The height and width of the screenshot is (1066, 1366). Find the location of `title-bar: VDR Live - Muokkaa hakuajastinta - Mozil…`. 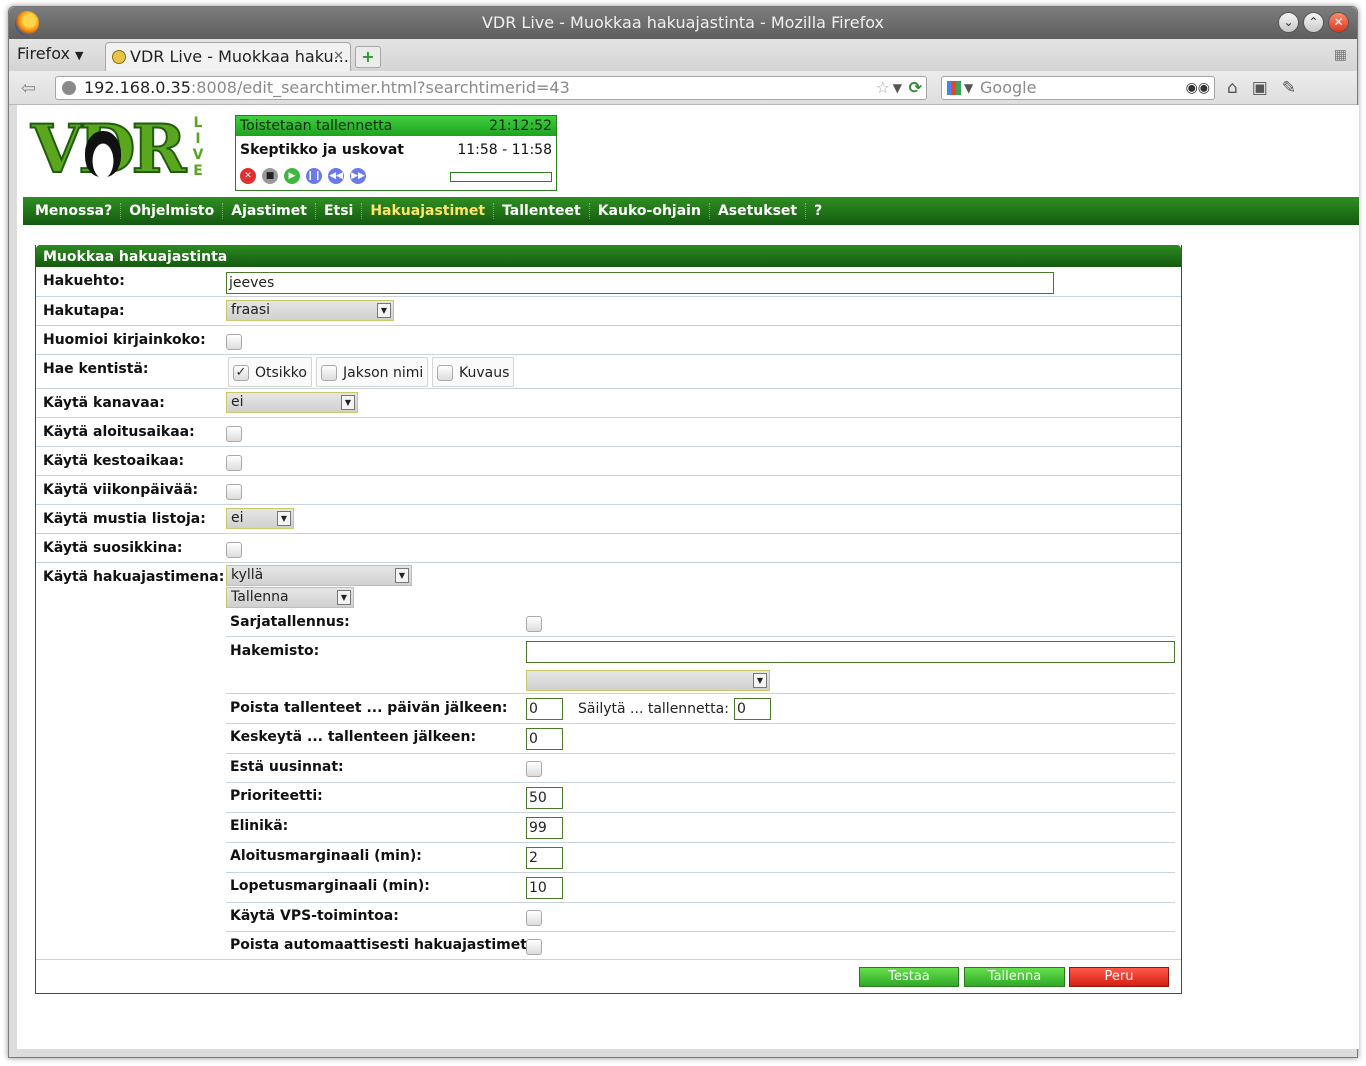

title-bar: VDR Live - Muokkaa hakuajastinta - Mozil… is located at coordinates (683, 23).